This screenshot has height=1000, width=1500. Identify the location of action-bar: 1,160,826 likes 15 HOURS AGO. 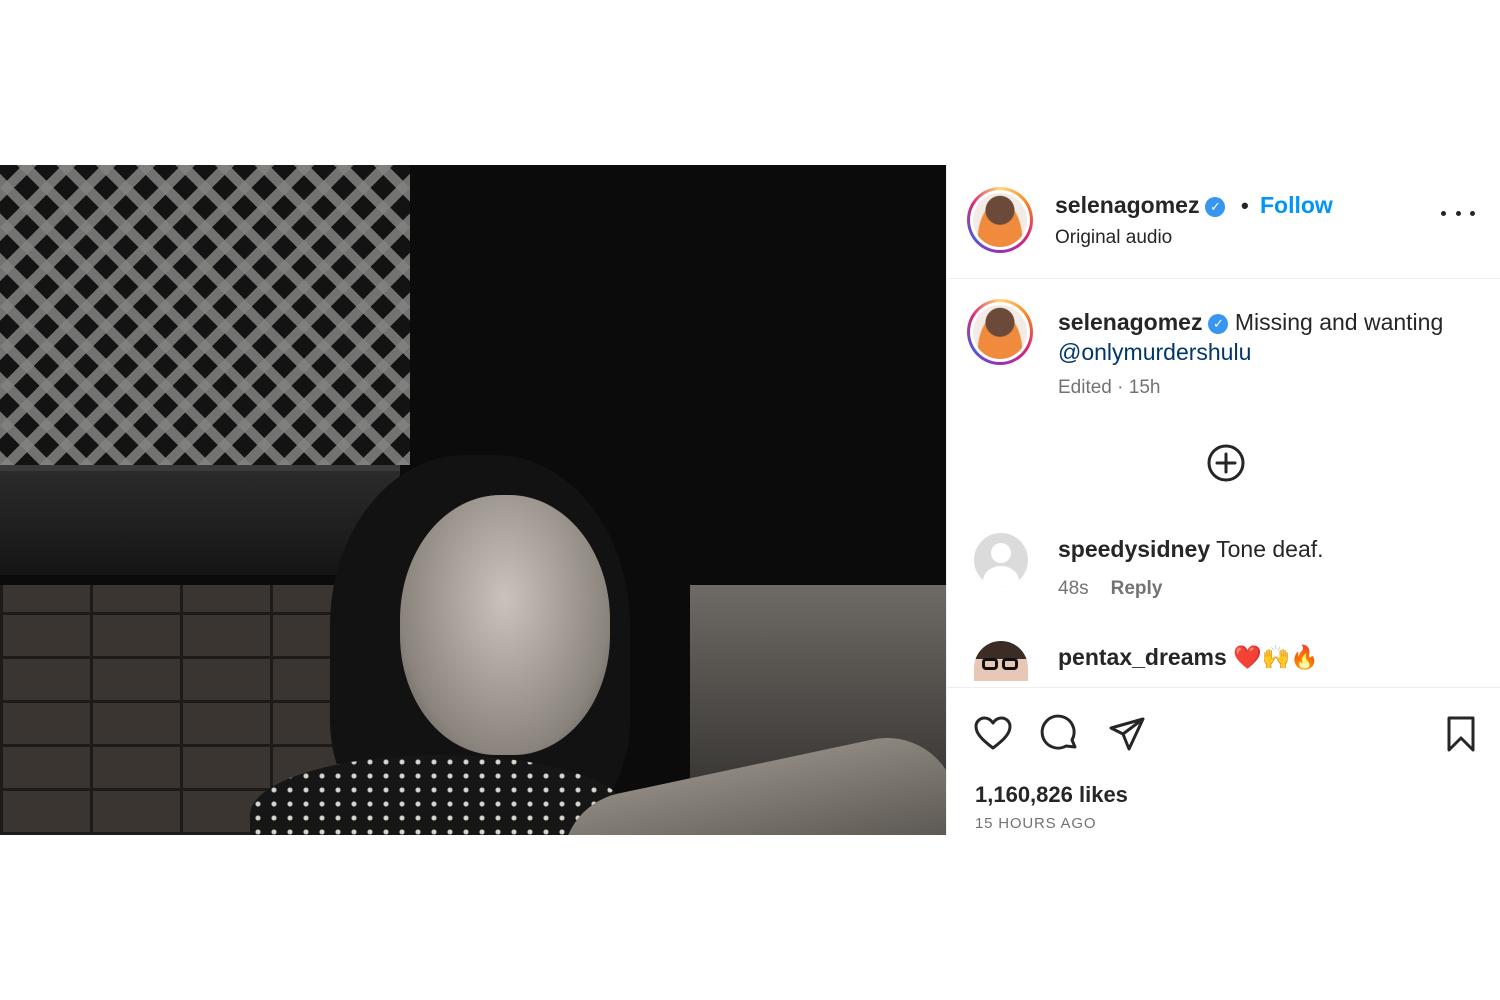
(1223, 761).